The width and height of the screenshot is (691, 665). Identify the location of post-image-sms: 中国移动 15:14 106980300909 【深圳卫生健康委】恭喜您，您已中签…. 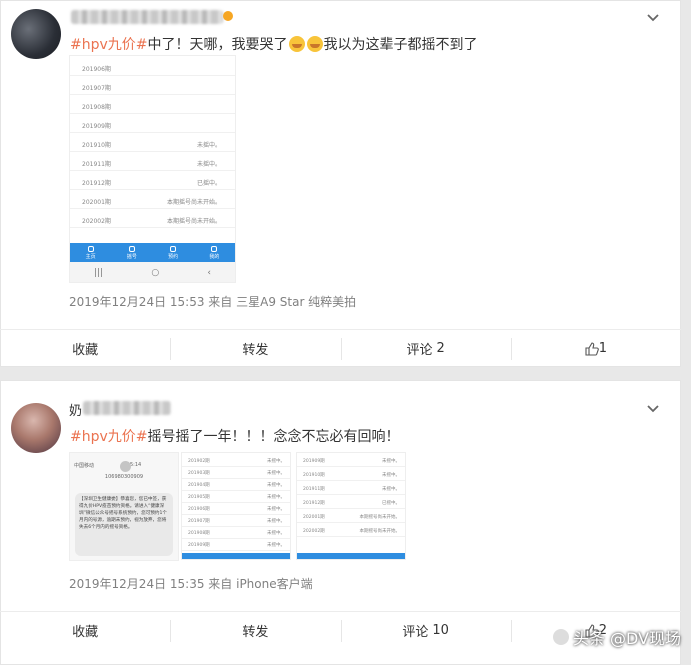
(124, 506).